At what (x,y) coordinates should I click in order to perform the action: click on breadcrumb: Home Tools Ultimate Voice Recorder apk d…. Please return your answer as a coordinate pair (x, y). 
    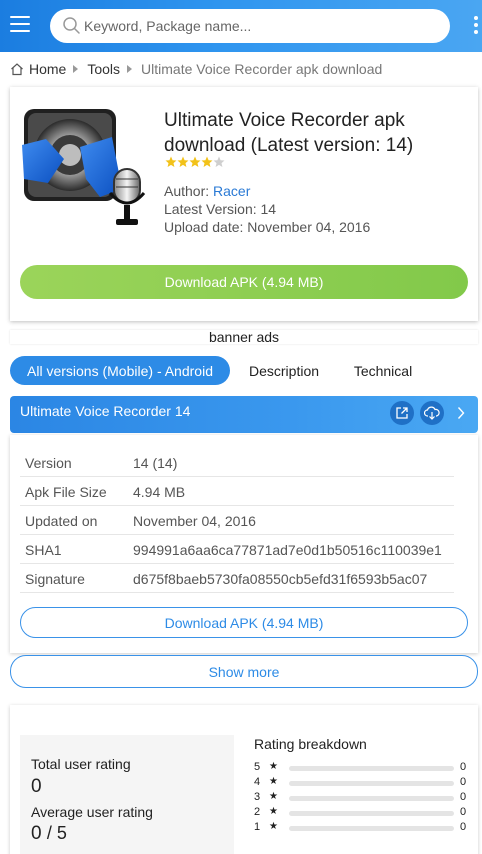
    Looking at the image, I should click on (196, 69).